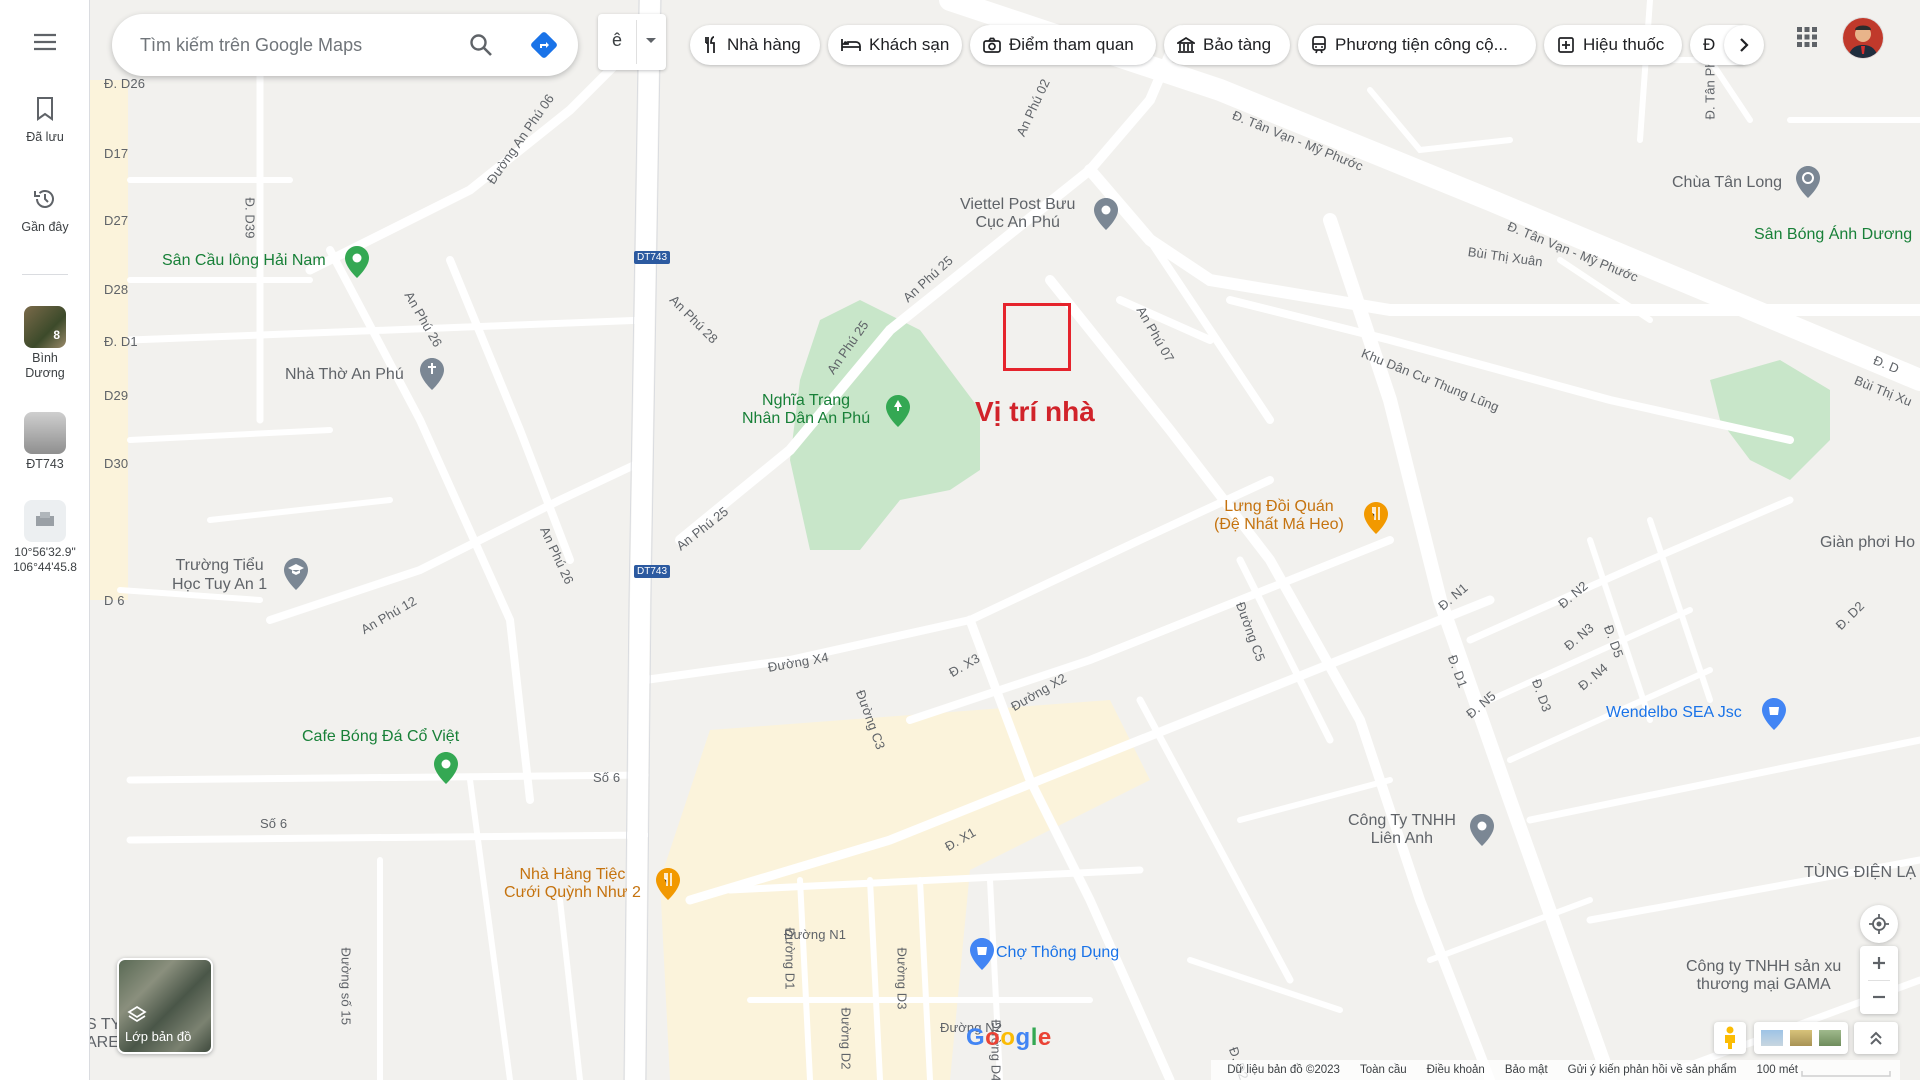 This screenshot has height=1080, width=1920. What do you see at coordinates (1279, 516) in the screenshot?
I see `poi-lung-doi-quan: Lưng Đồi Quán (Đệ Nhất Má Heo)` at bounding box center [1279, 516].